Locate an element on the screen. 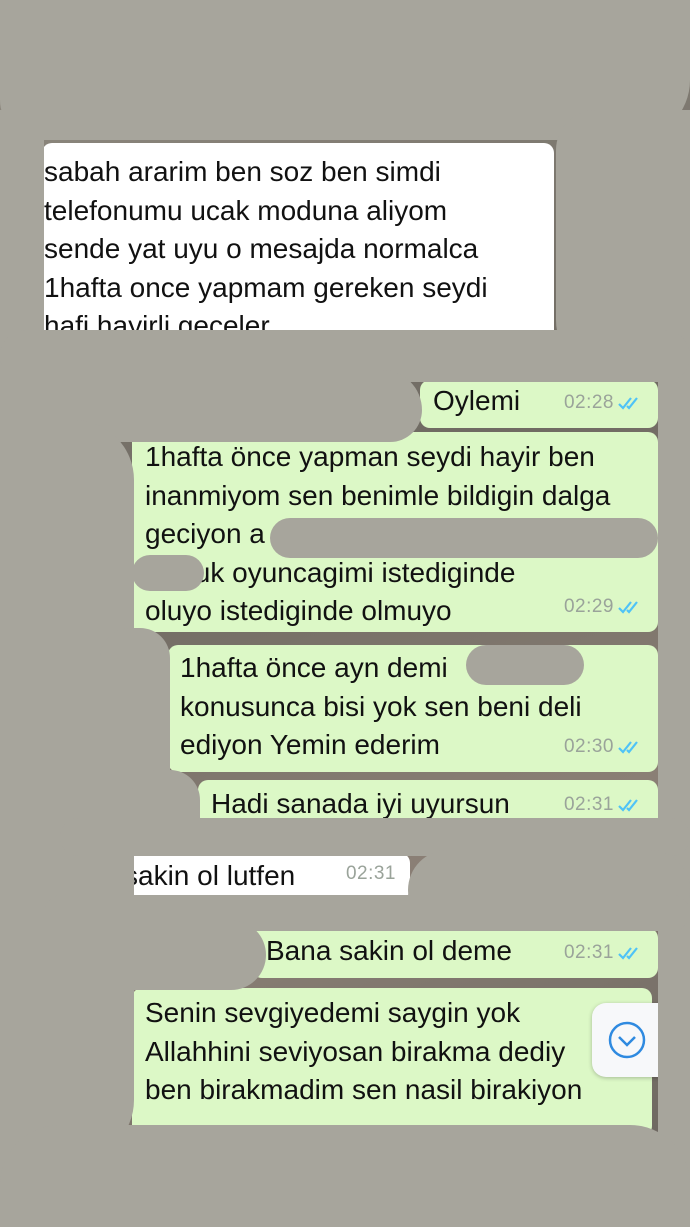  redaction-name is located at coordinates (525, 665).